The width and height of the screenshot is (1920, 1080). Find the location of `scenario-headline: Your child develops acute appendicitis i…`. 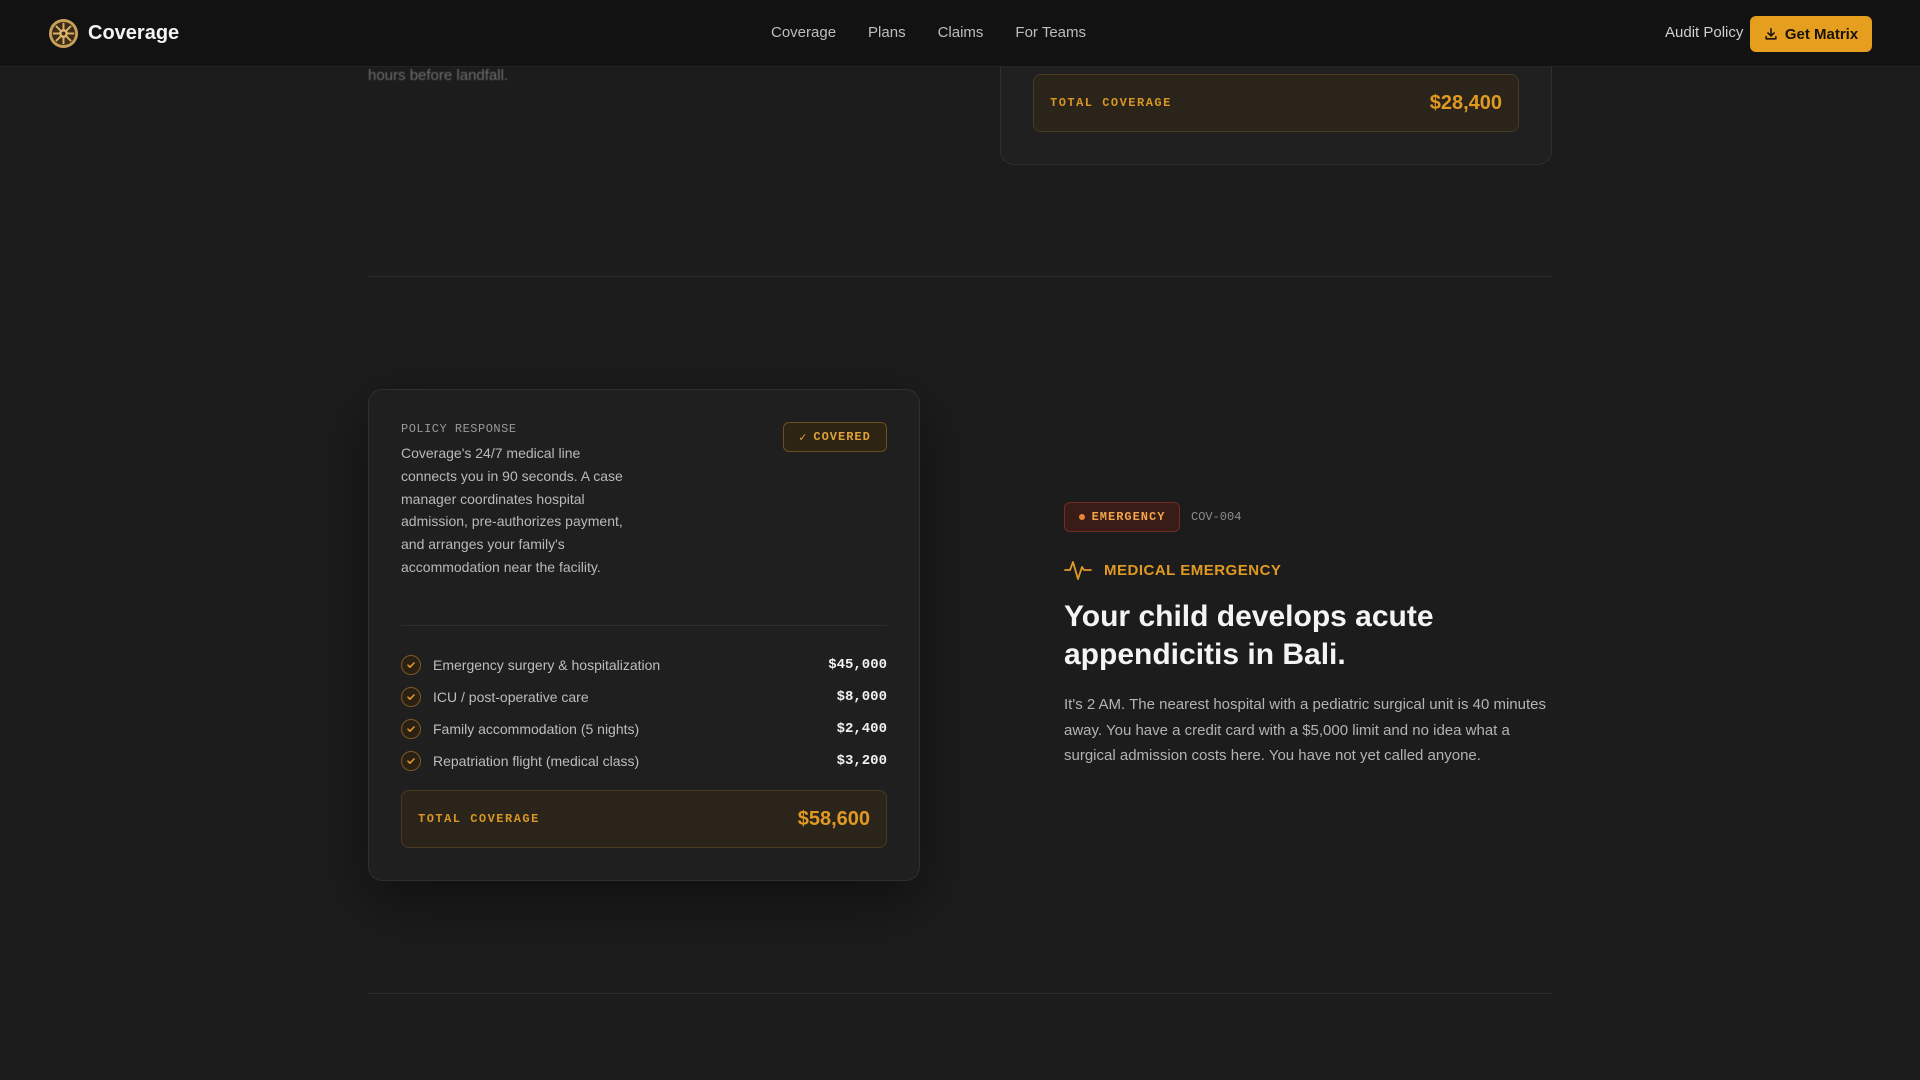

scenario-headline: Your child develops acute appendicitis i… is located at coordinates (1249, 635).